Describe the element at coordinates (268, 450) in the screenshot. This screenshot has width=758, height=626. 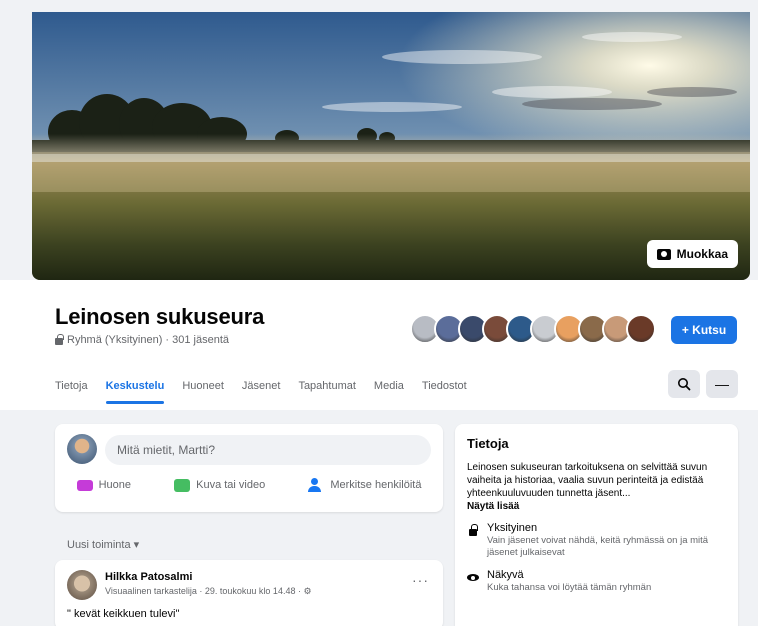
I see `composer-input: Mitä mietit, Martti?` at that location.